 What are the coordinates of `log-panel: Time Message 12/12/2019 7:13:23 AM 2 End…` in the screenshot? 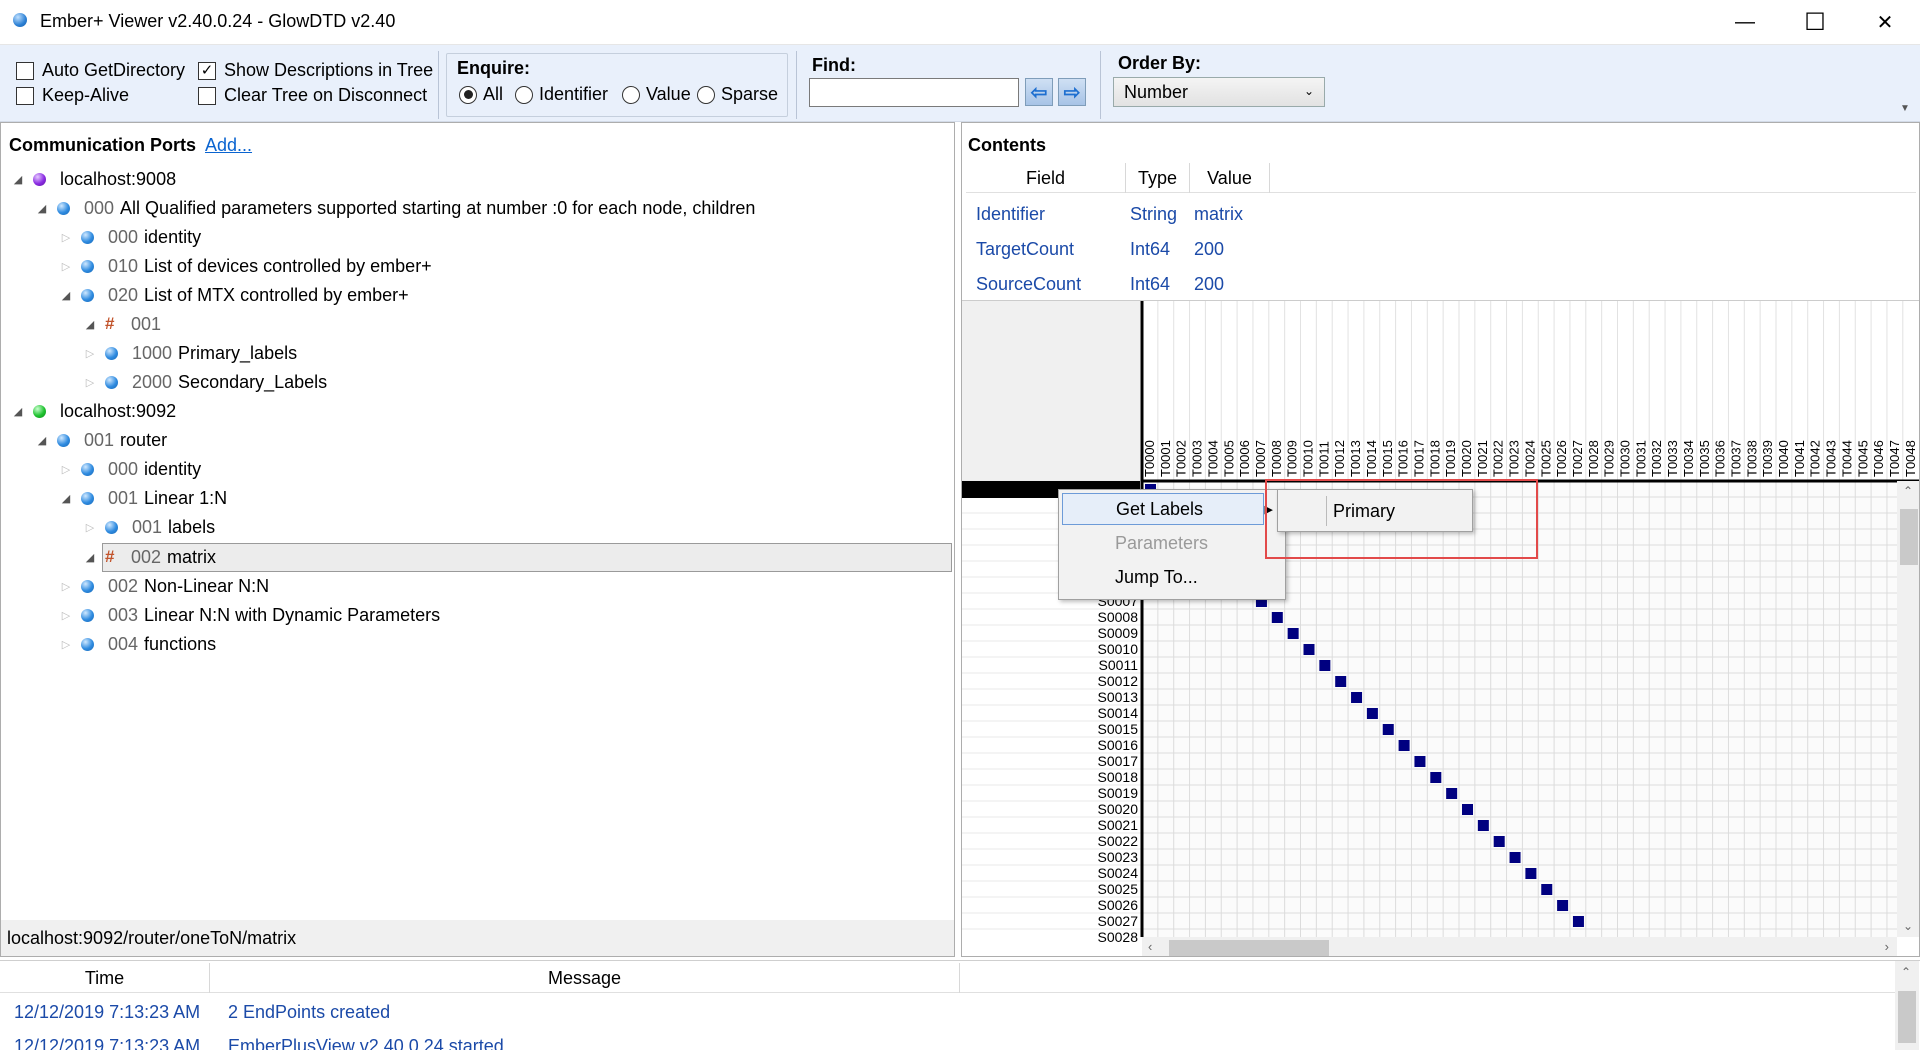 It's located at (960, 1005).